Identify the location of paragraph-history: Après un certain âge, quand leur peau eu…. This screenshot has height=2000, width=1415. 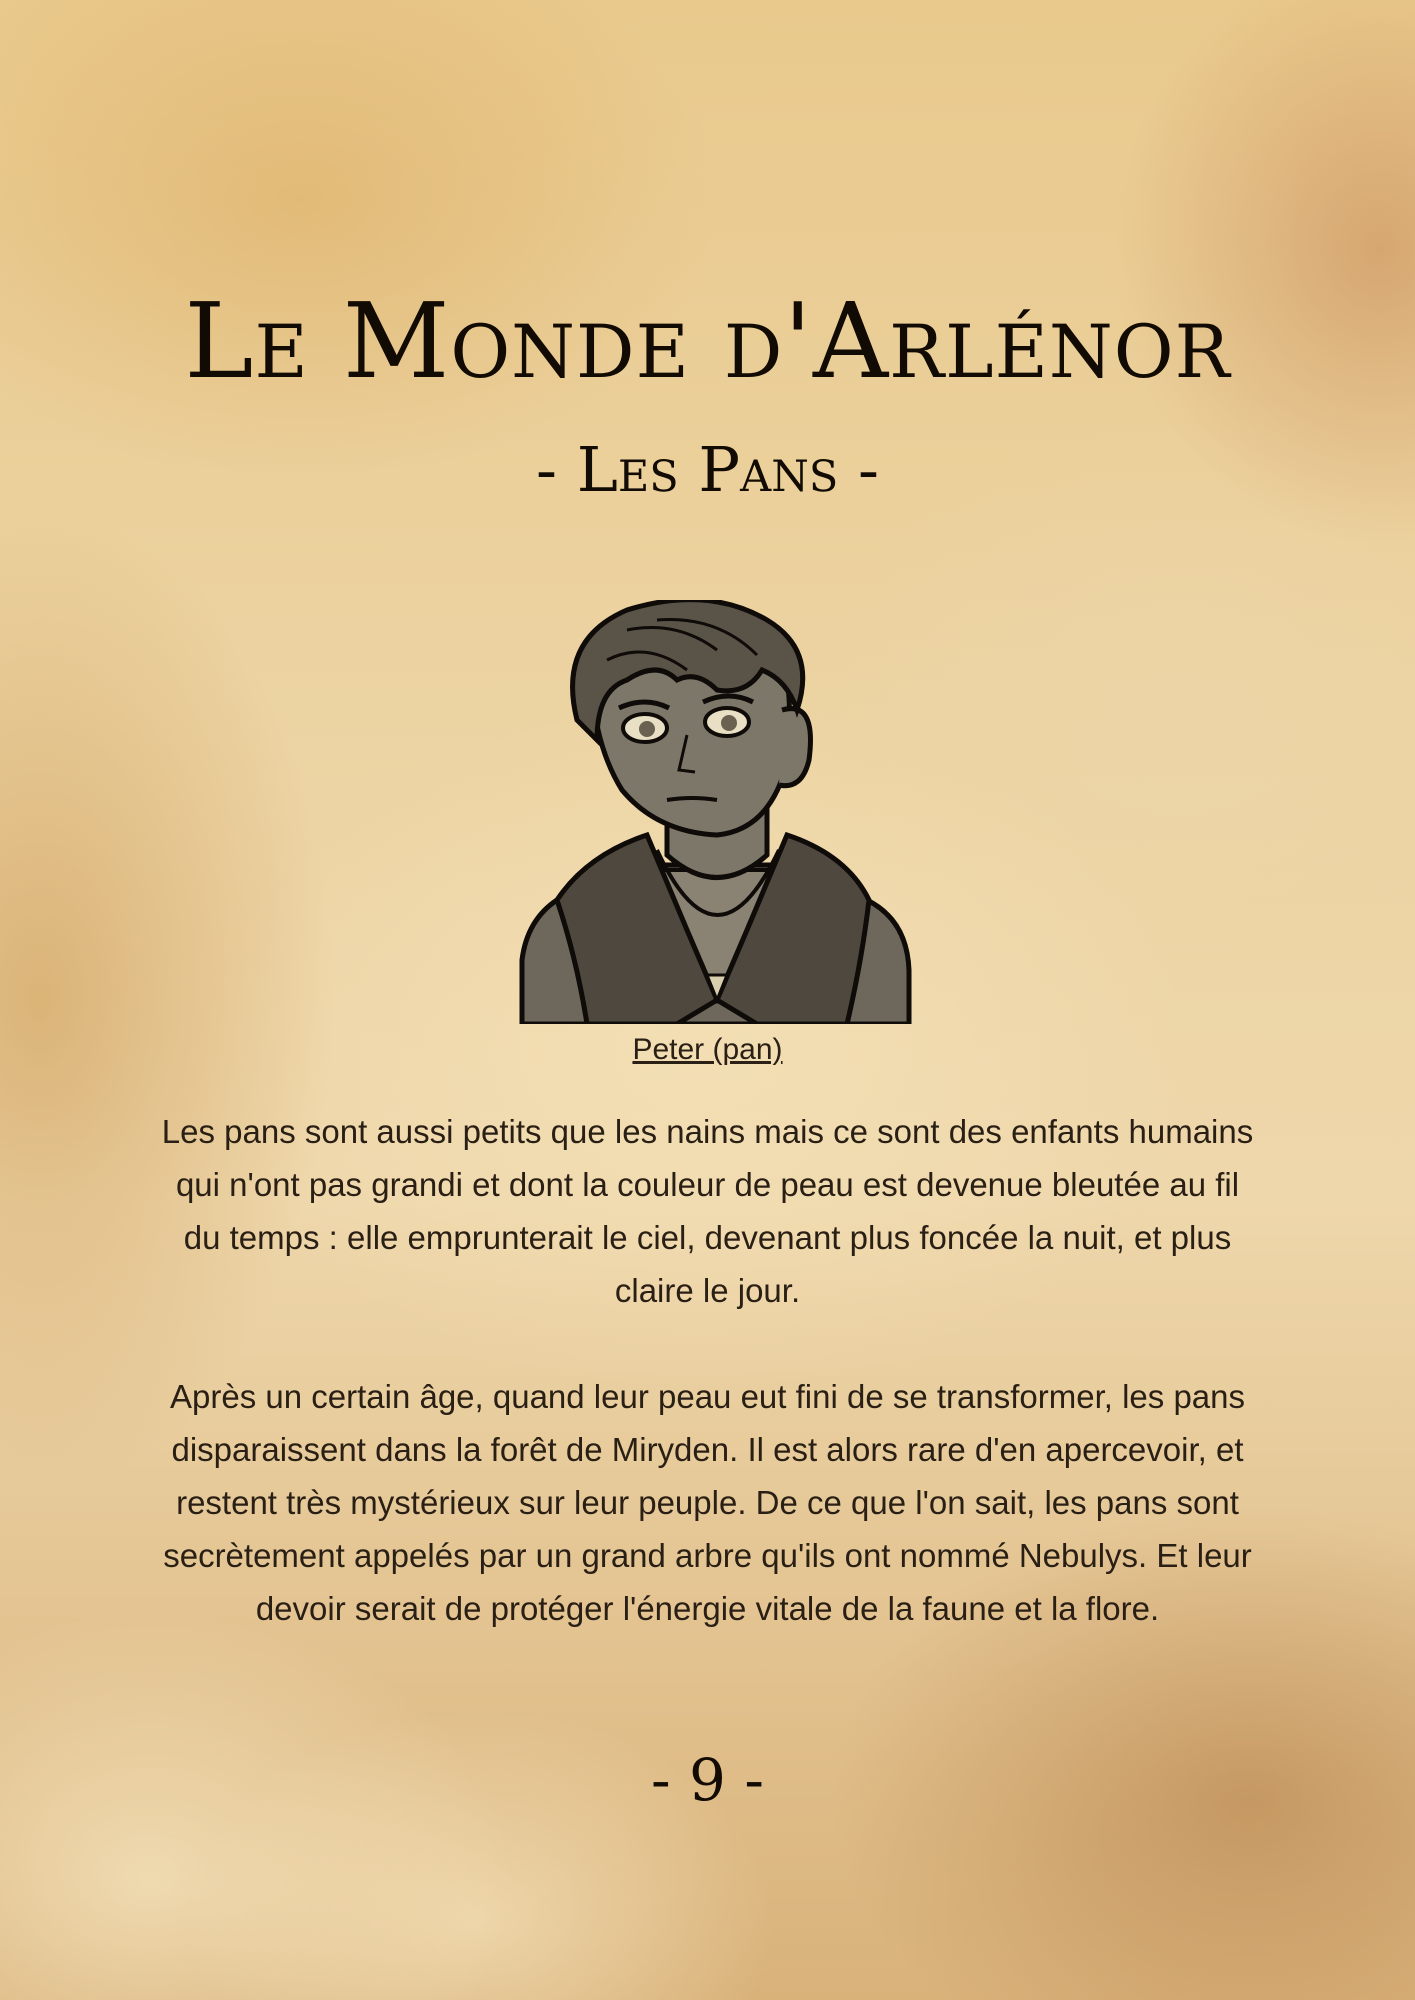
(707, 1502).